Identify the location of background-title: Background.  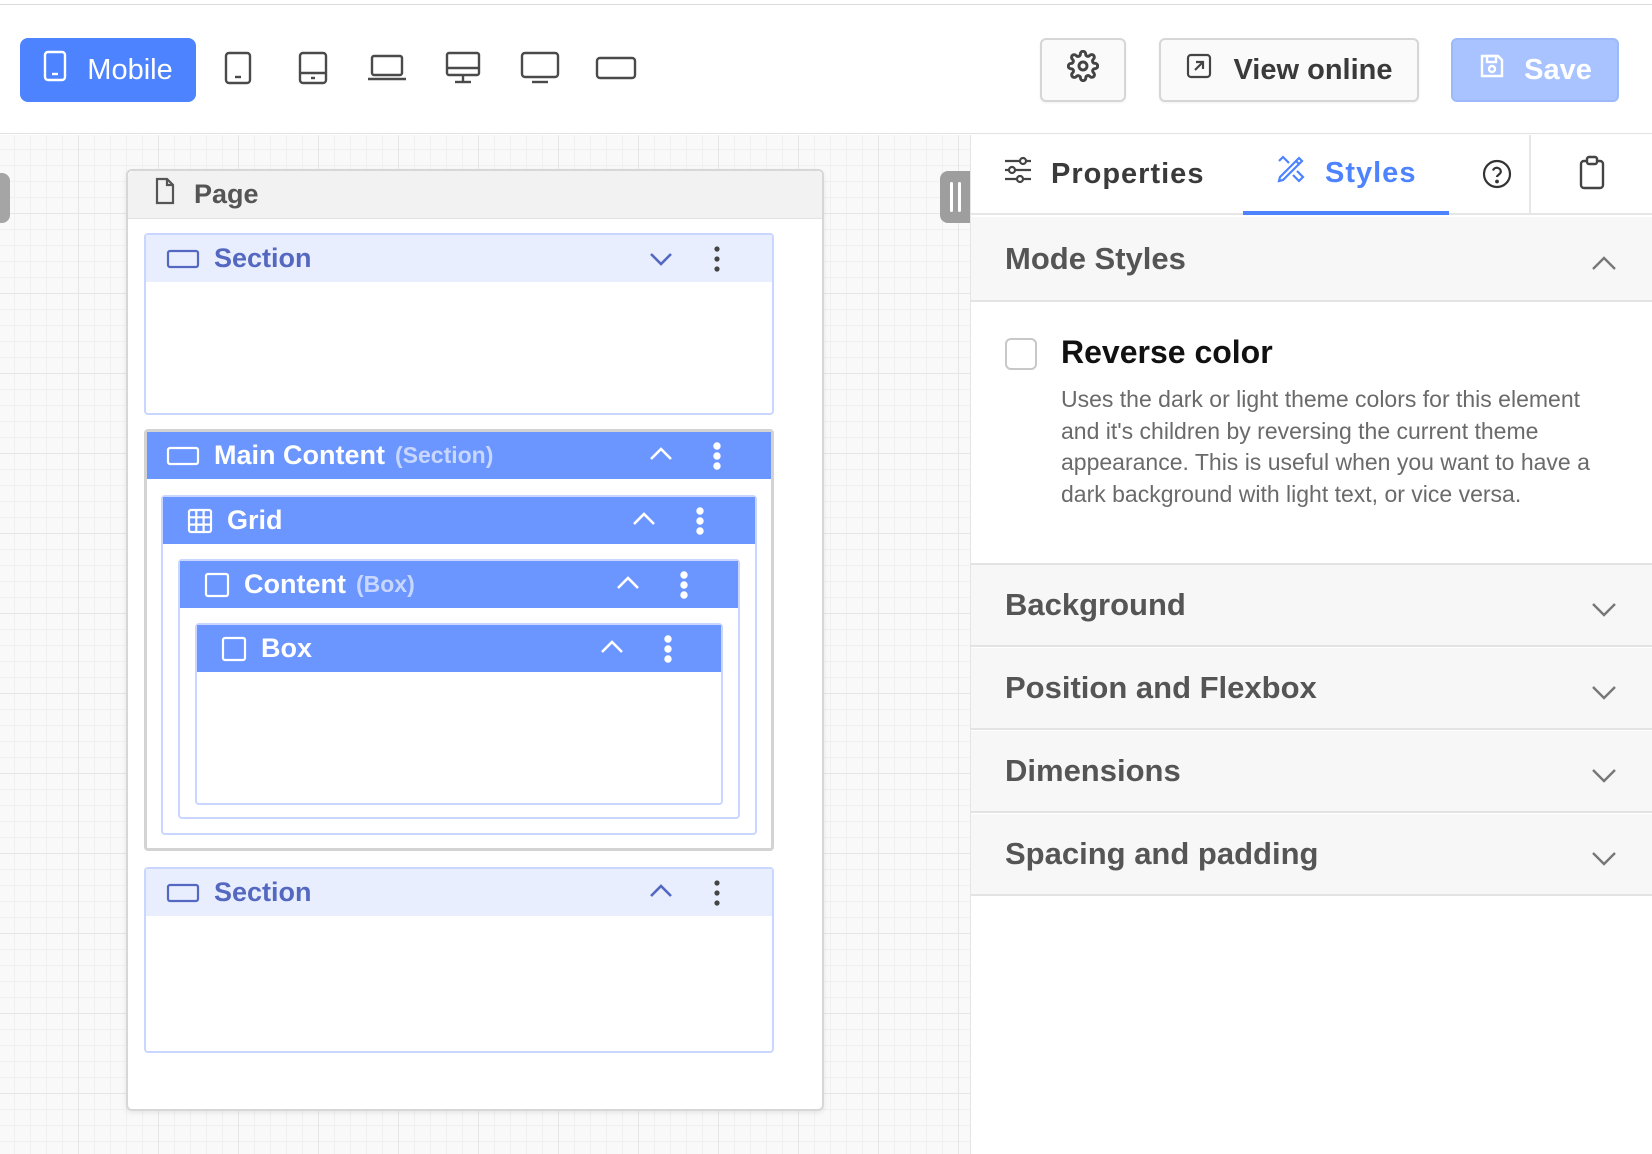
(1095, 604).